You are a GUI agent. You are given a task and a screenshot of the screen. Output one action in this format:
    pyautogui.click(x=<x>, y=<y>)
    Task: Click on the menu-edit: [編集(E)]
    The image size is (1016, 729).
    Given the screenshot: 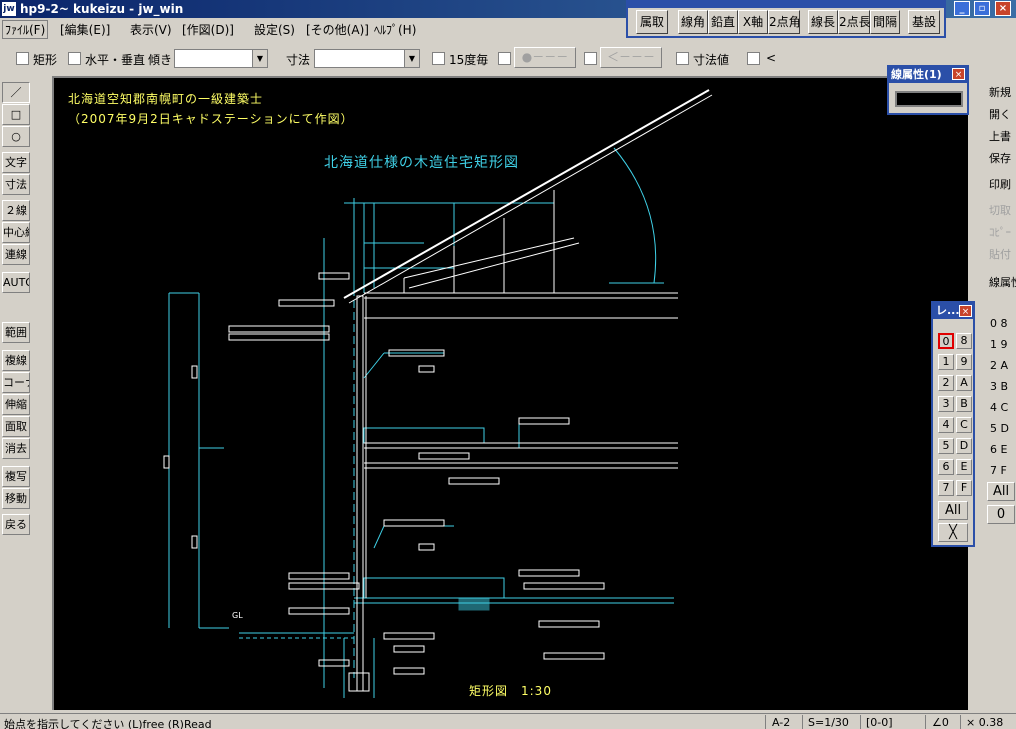 What is the action you would take?
    pyautogui.click(x=85, y=29)
    